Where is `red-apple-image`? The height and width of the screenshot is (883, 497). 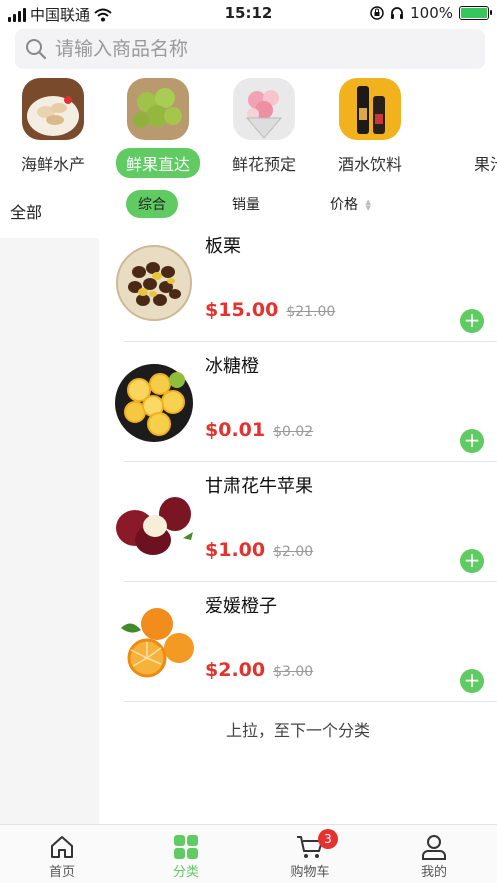
red-apple-image is located at coordinates (154, 526).